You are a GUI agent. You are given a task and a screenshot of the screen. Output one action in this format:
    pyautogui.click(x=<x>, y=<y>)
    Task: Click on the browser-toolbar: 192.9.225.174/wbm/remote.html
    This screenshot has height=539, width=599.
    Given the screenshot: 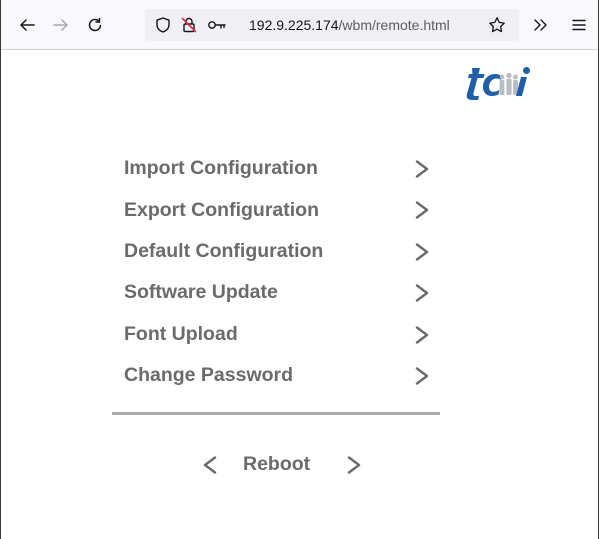 What is the action you would take?
    pyautogui.click(x=299, y=25)
    